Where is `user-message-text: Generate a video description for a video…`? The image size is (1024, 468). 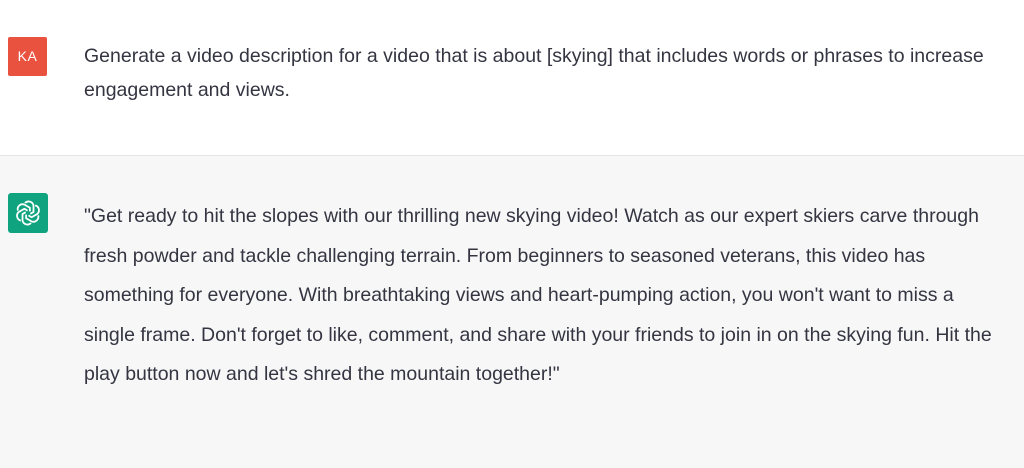
user-message-text: Generate a video description for a video… is located at coordinates (534, 73).